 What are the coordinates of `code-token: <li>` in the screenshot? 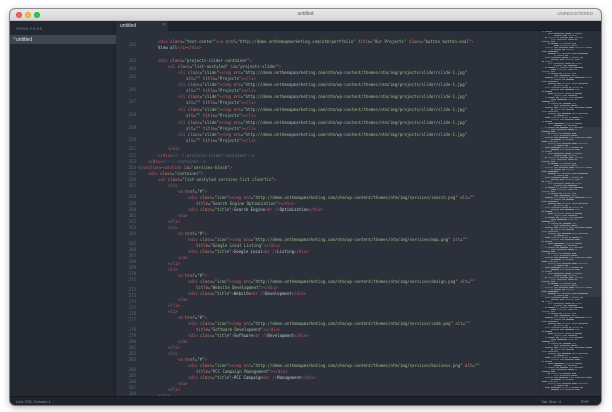 It's located at (173, 185).